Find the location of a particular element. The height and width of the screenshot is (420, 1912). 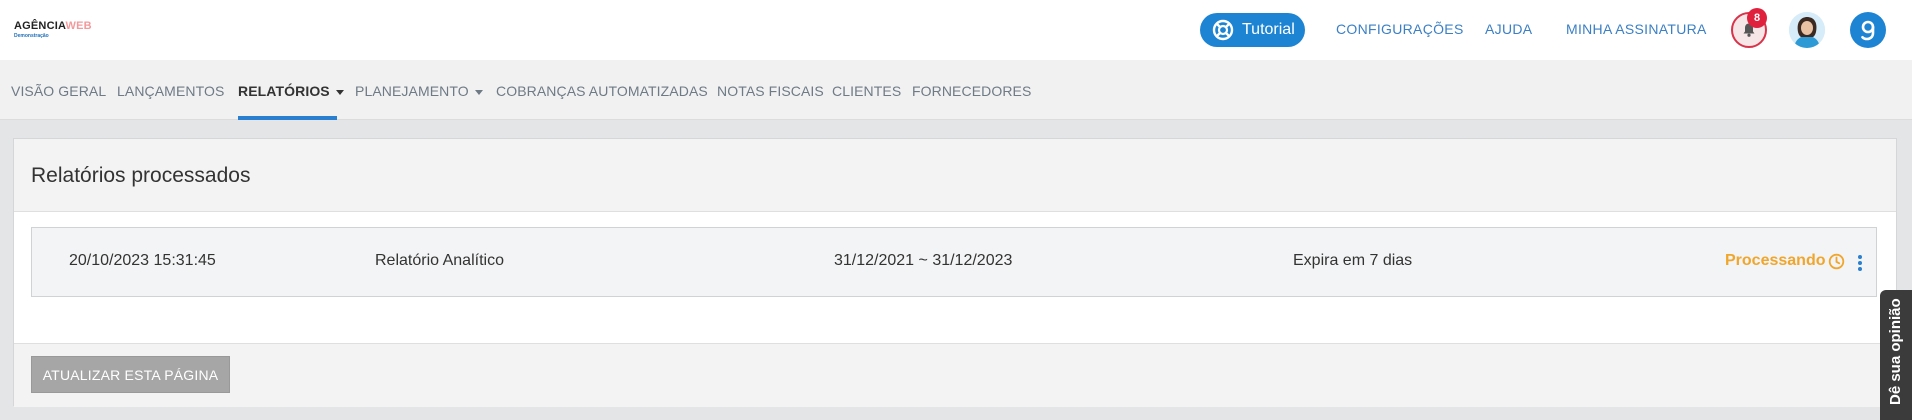

user-photo-icon is located at coordinates (1807, 30).